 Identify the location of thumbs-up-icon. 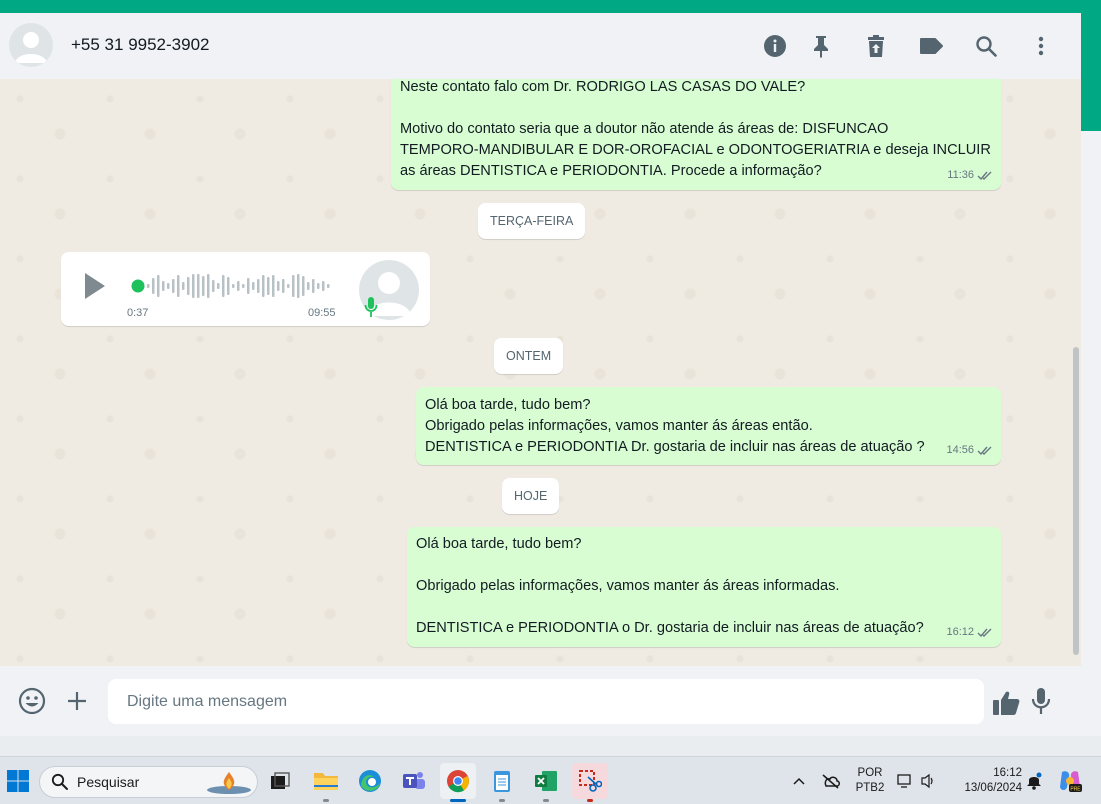
(1006, 703).